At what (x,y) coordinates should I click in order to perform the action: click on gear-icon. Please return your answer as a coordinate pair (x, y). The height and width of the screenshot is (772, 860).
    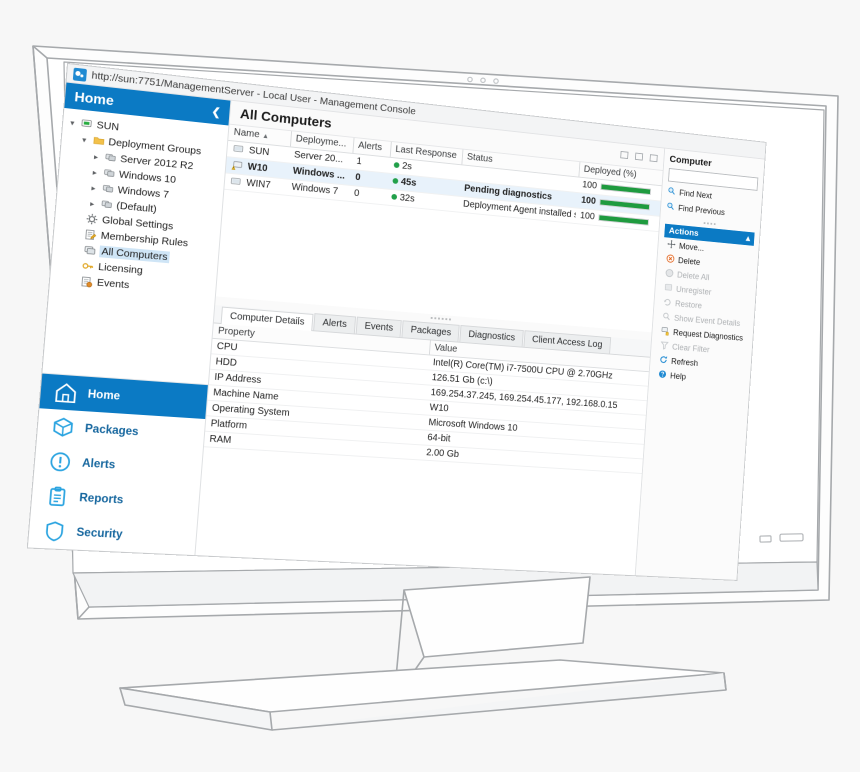
    Looking at the image, I should click on (92, 219).